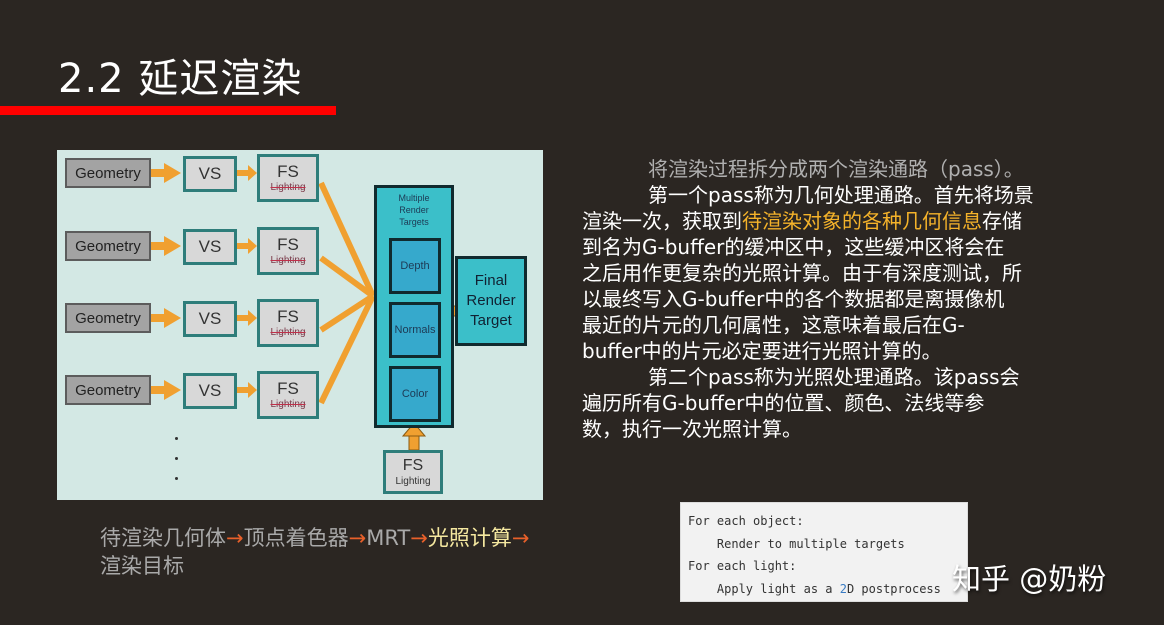 The width and height of the screenshot is (1164, 625). Describe the element at coordinates (793, 299) in the screenshot. I see `paragraph-text: 以最终写入G-buffer中的各个数据都是离摄像机` at that location.